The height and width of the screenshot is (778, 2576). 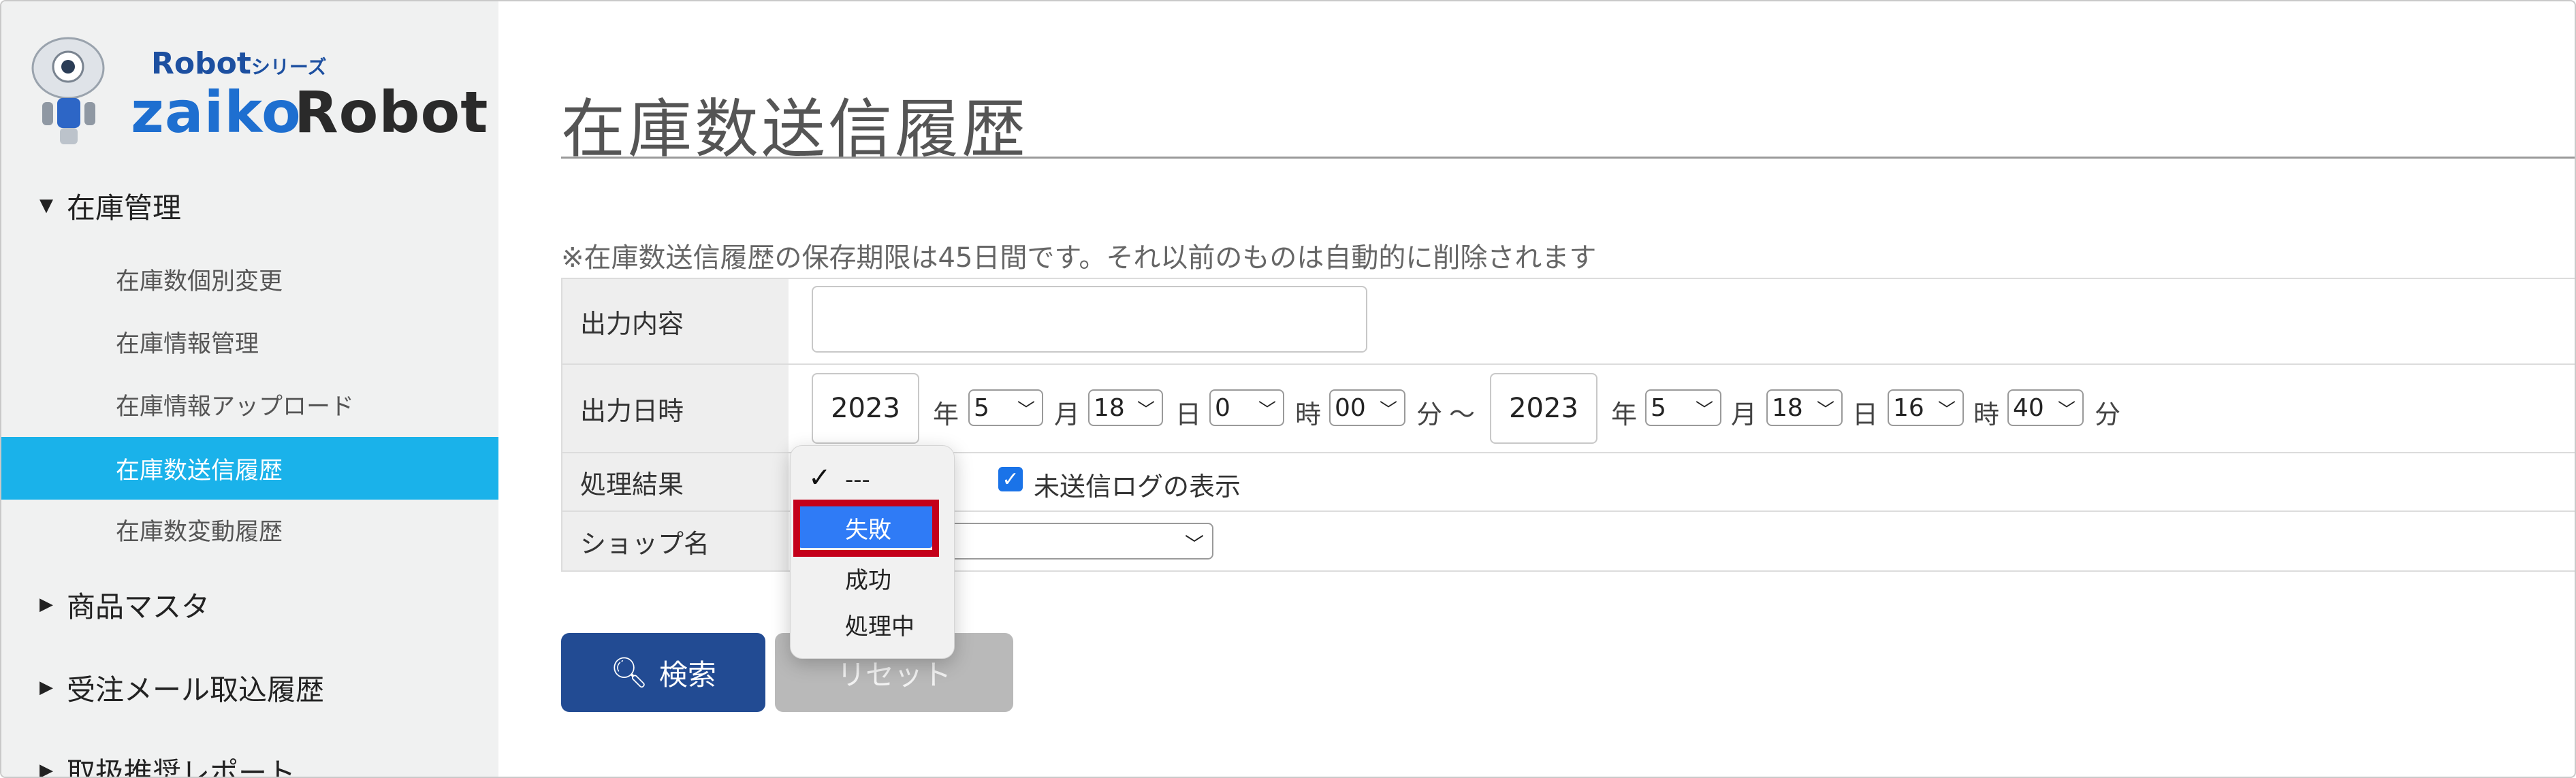 What do you see at coordinates (1350, 407) in the screenshot?
I see `select-value: 00` at bounding box center [1350, 407].